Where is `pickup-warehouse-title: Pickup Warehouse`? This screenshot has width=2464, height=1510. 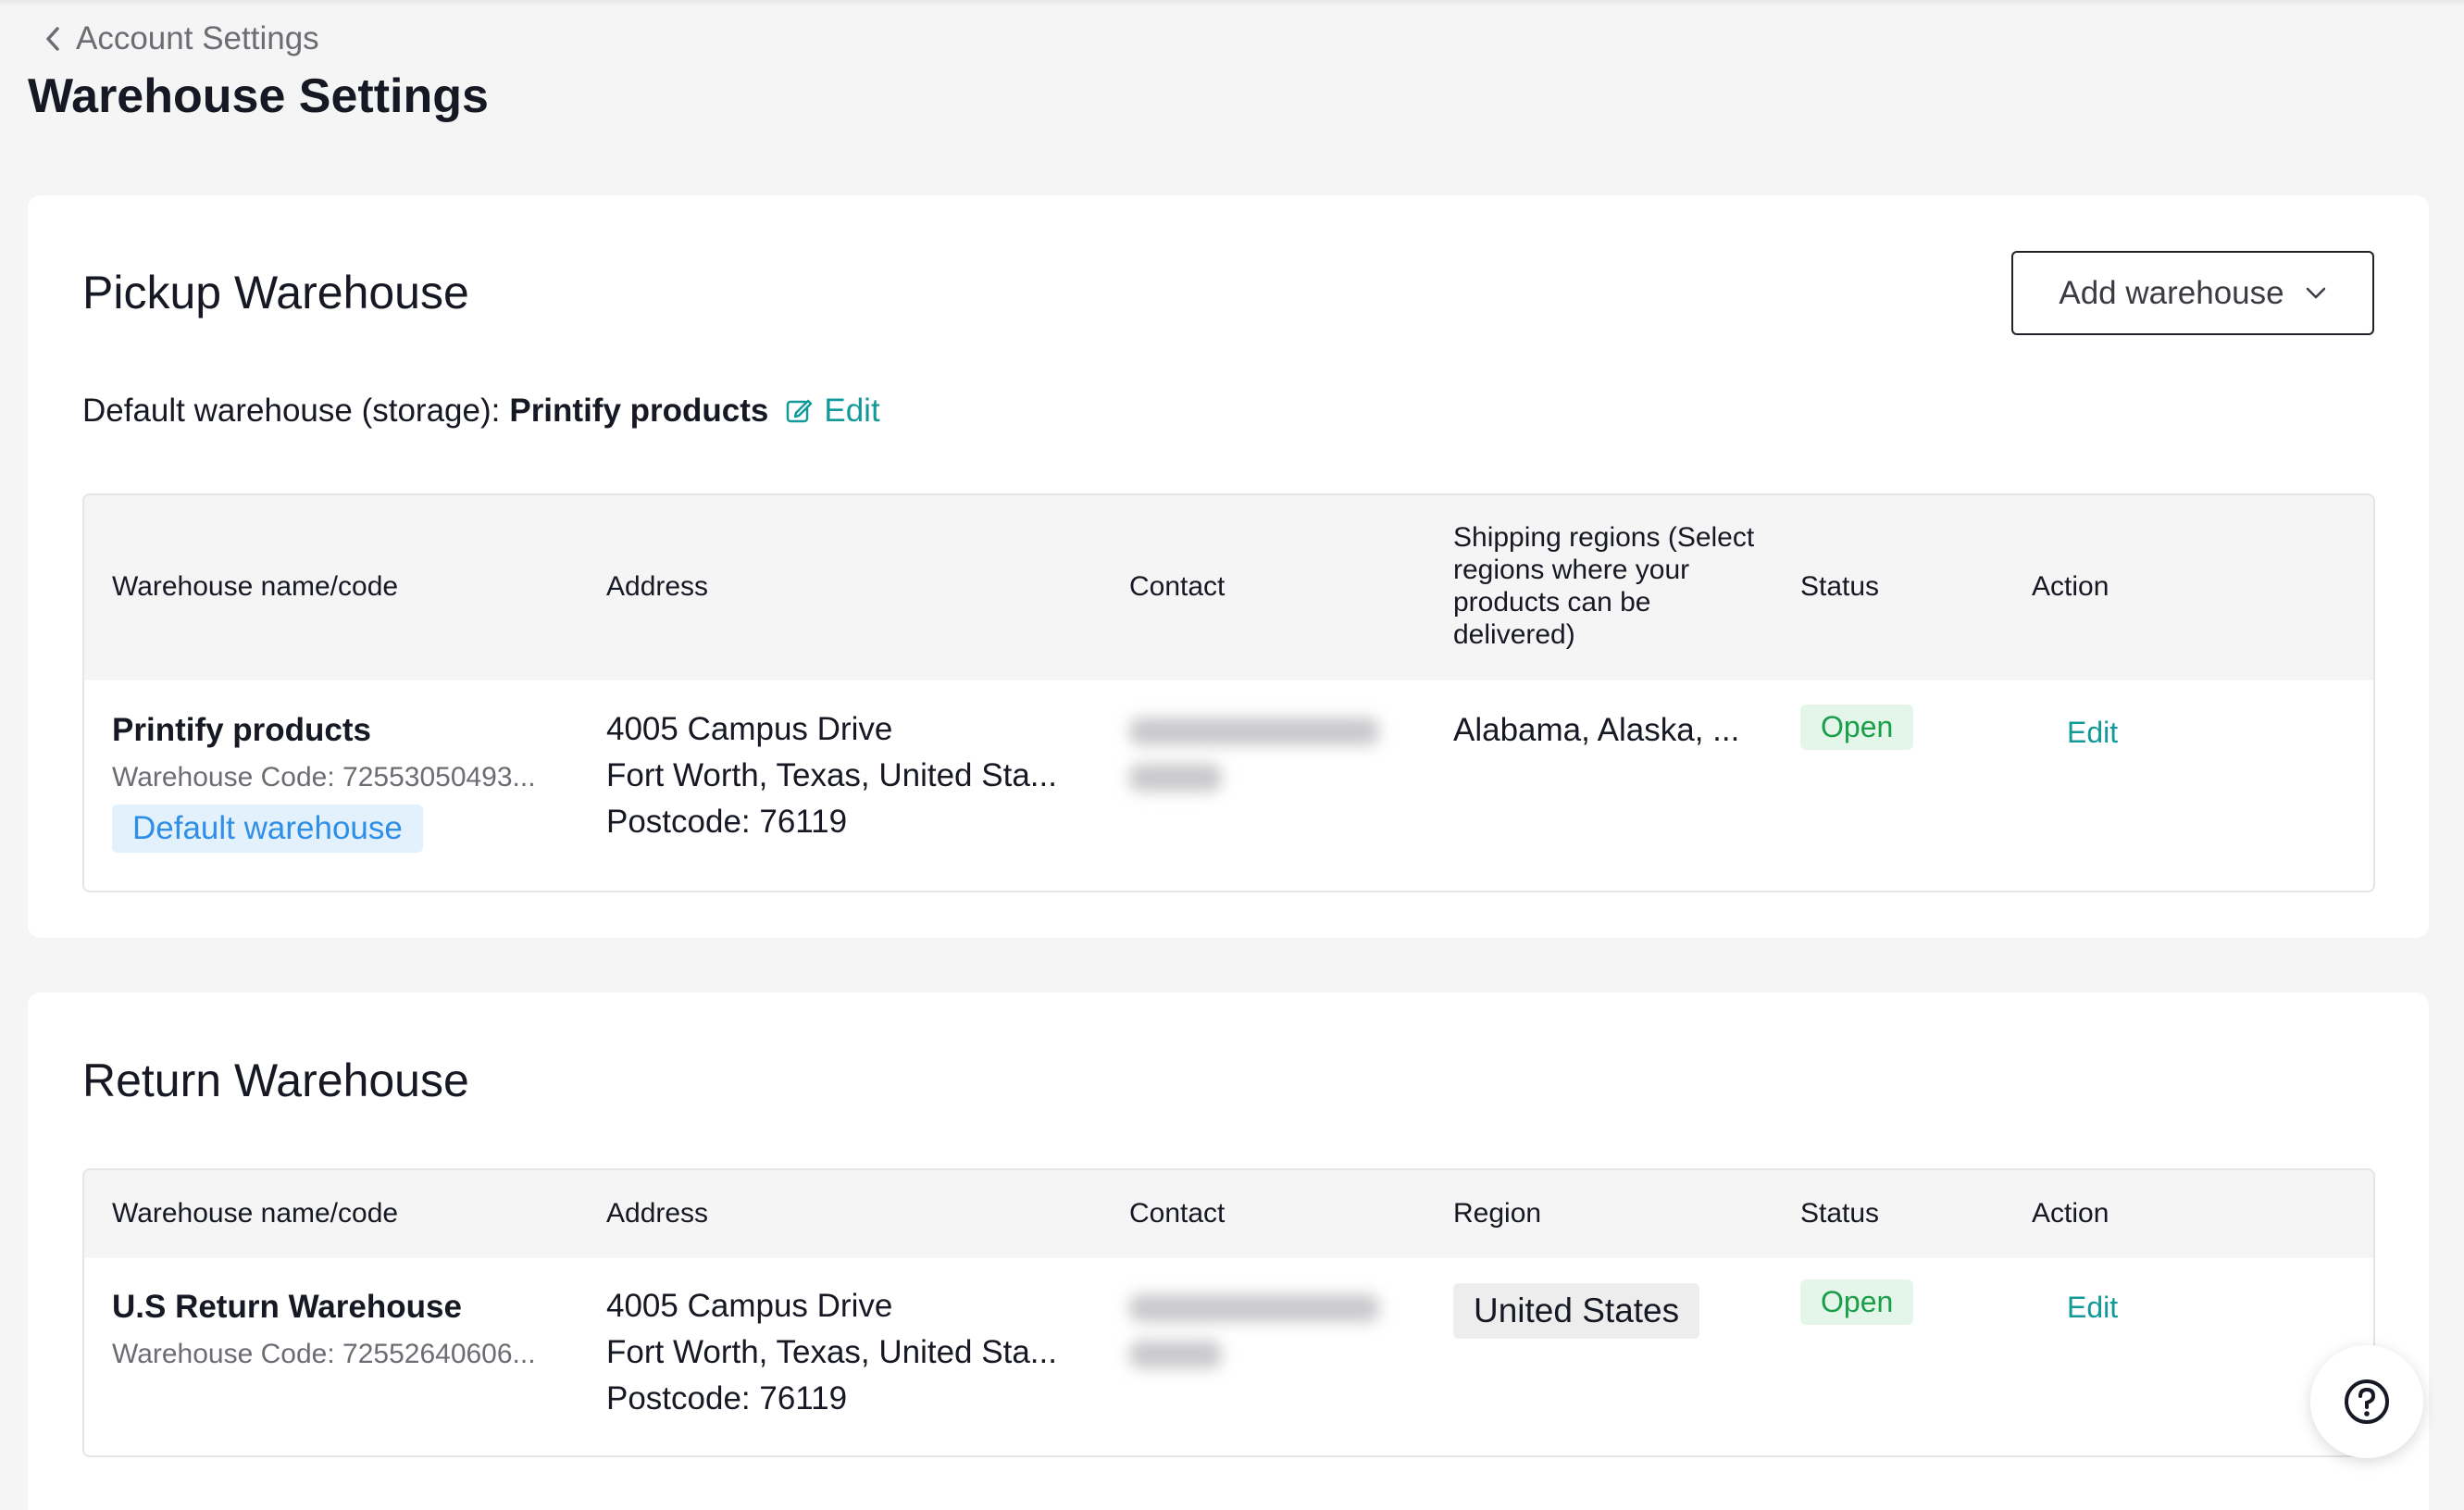
pickup-warehouse-title: Pickup Warehouse is located at coordinates (275, 292).